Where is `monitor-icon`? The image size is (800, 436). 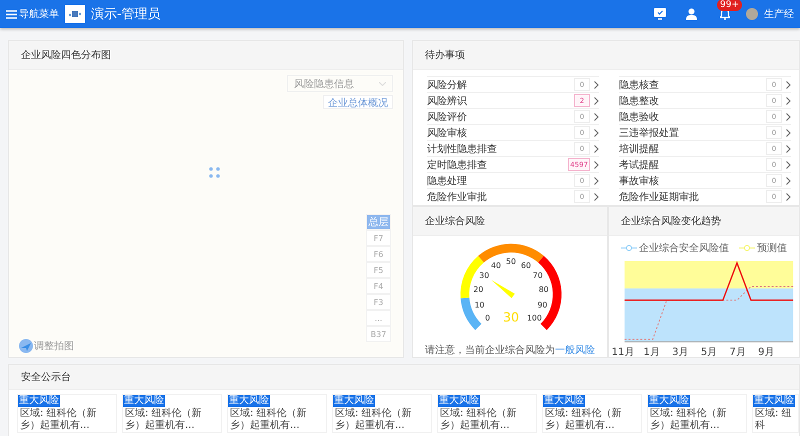
monitor-icon is located at coordinates (660, 14).